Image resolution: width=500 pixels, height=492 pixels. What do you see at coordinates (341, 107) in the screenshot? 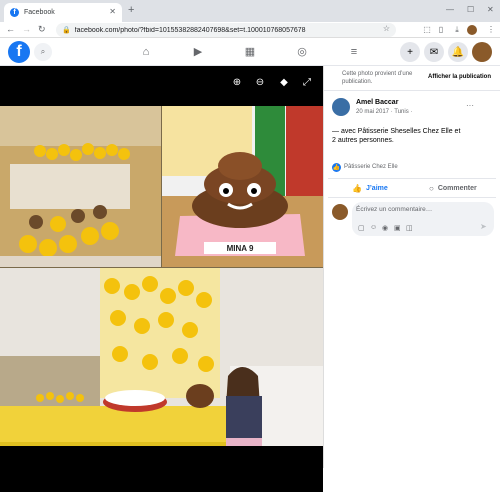
I see `author-avatar` at bounding box center [341, 107].